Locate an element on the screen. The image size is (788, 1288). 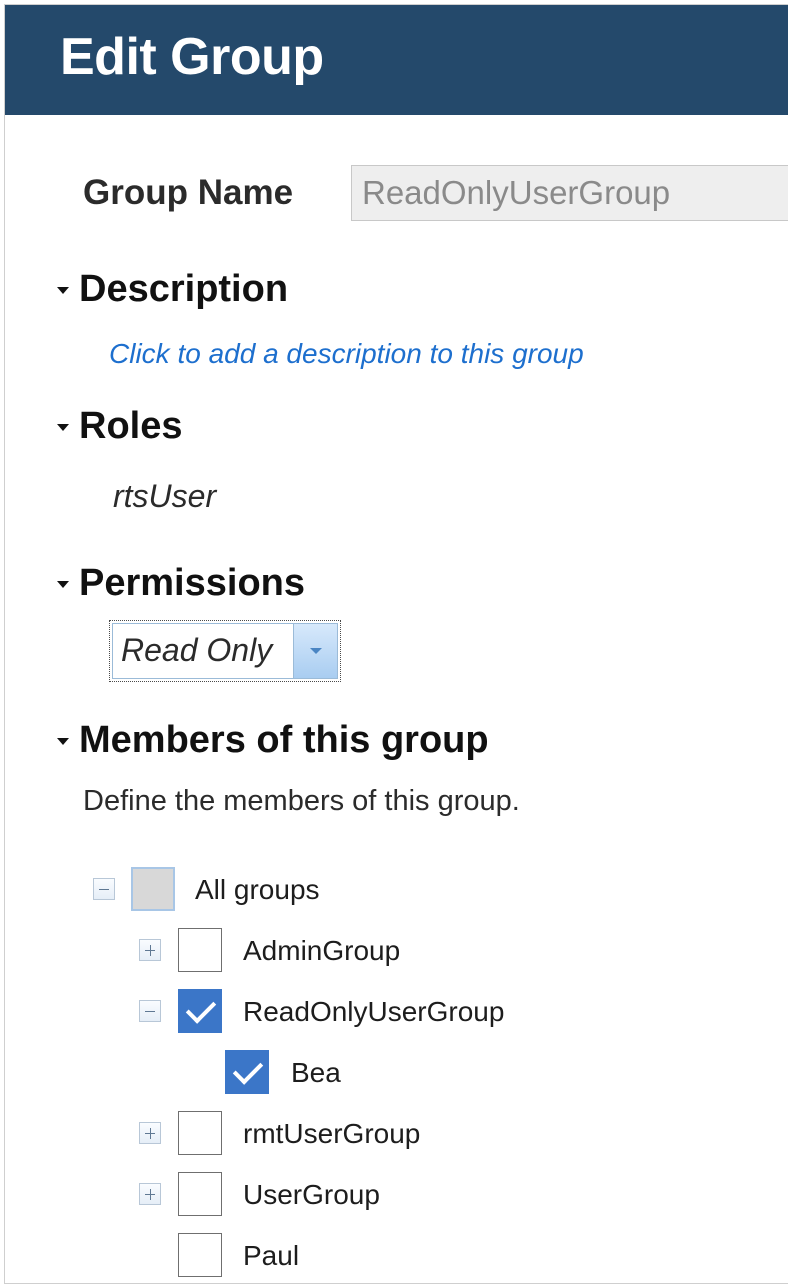
tree-row-all-groups: All groups is located at coordinates (396, 889).